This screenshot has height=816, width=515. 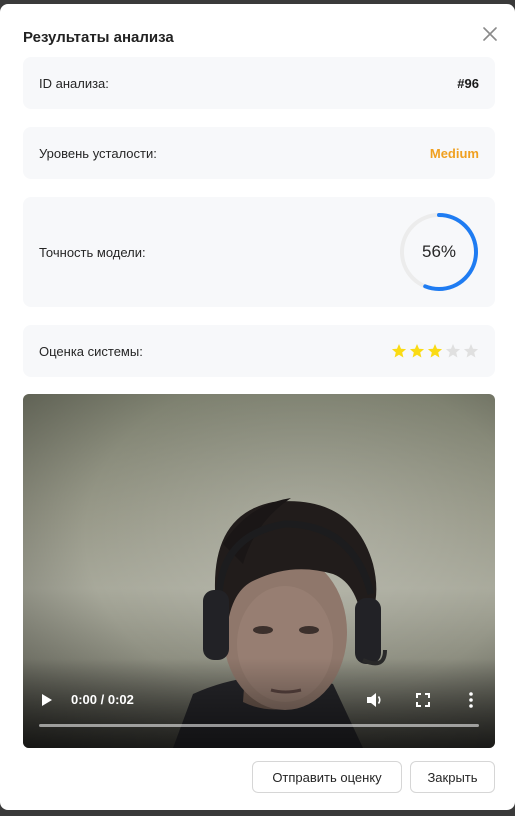 I want to click on fatigue-level-label: Уровень усталости:, so click(x=98, y=153).